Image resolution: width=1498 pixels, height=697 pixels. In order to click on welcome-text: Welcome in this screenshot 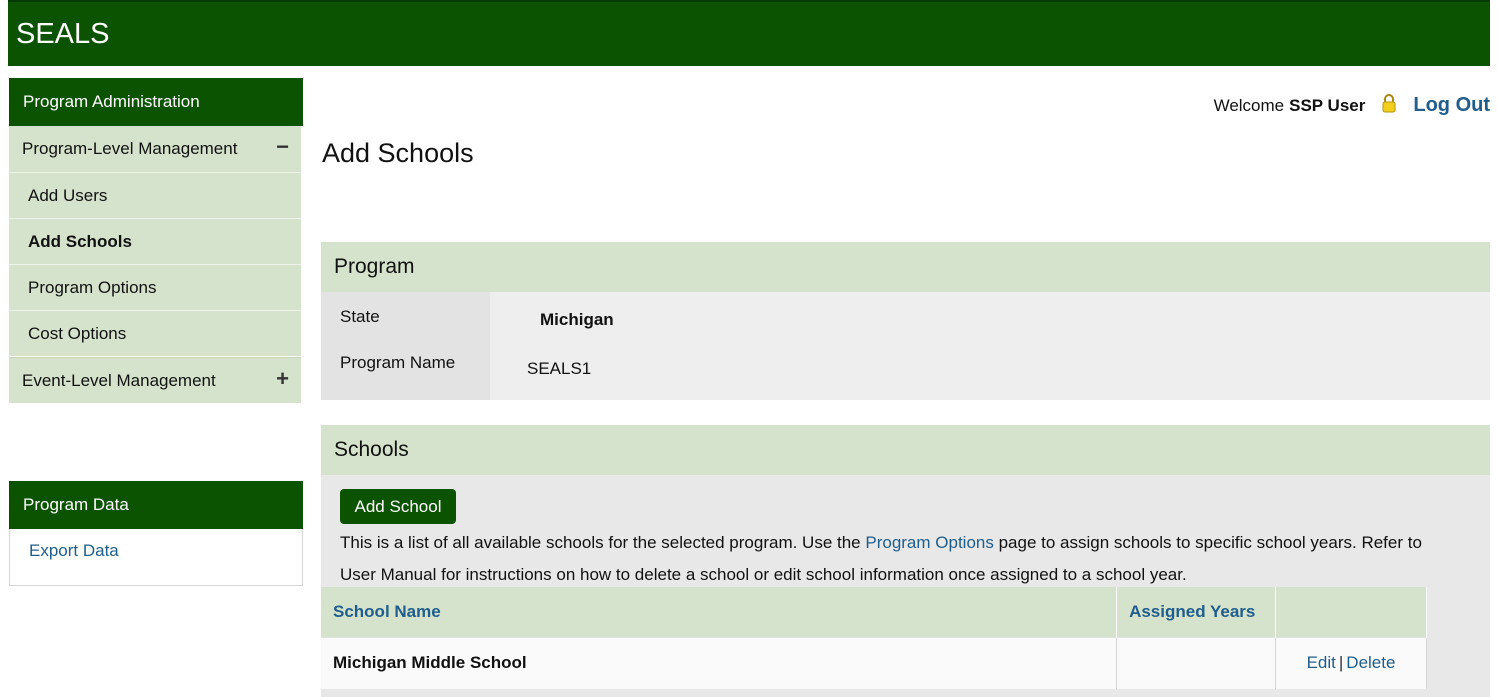, I will do `click(1249, 105)`.